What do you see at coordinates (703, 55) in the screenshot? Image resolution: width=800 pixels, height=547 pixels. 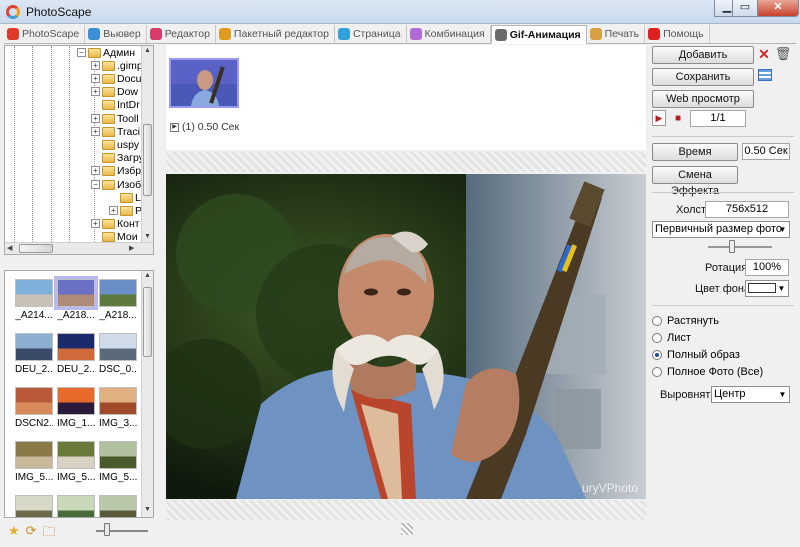 I see `add-button: Добавить` at bounding box center [703, 55].